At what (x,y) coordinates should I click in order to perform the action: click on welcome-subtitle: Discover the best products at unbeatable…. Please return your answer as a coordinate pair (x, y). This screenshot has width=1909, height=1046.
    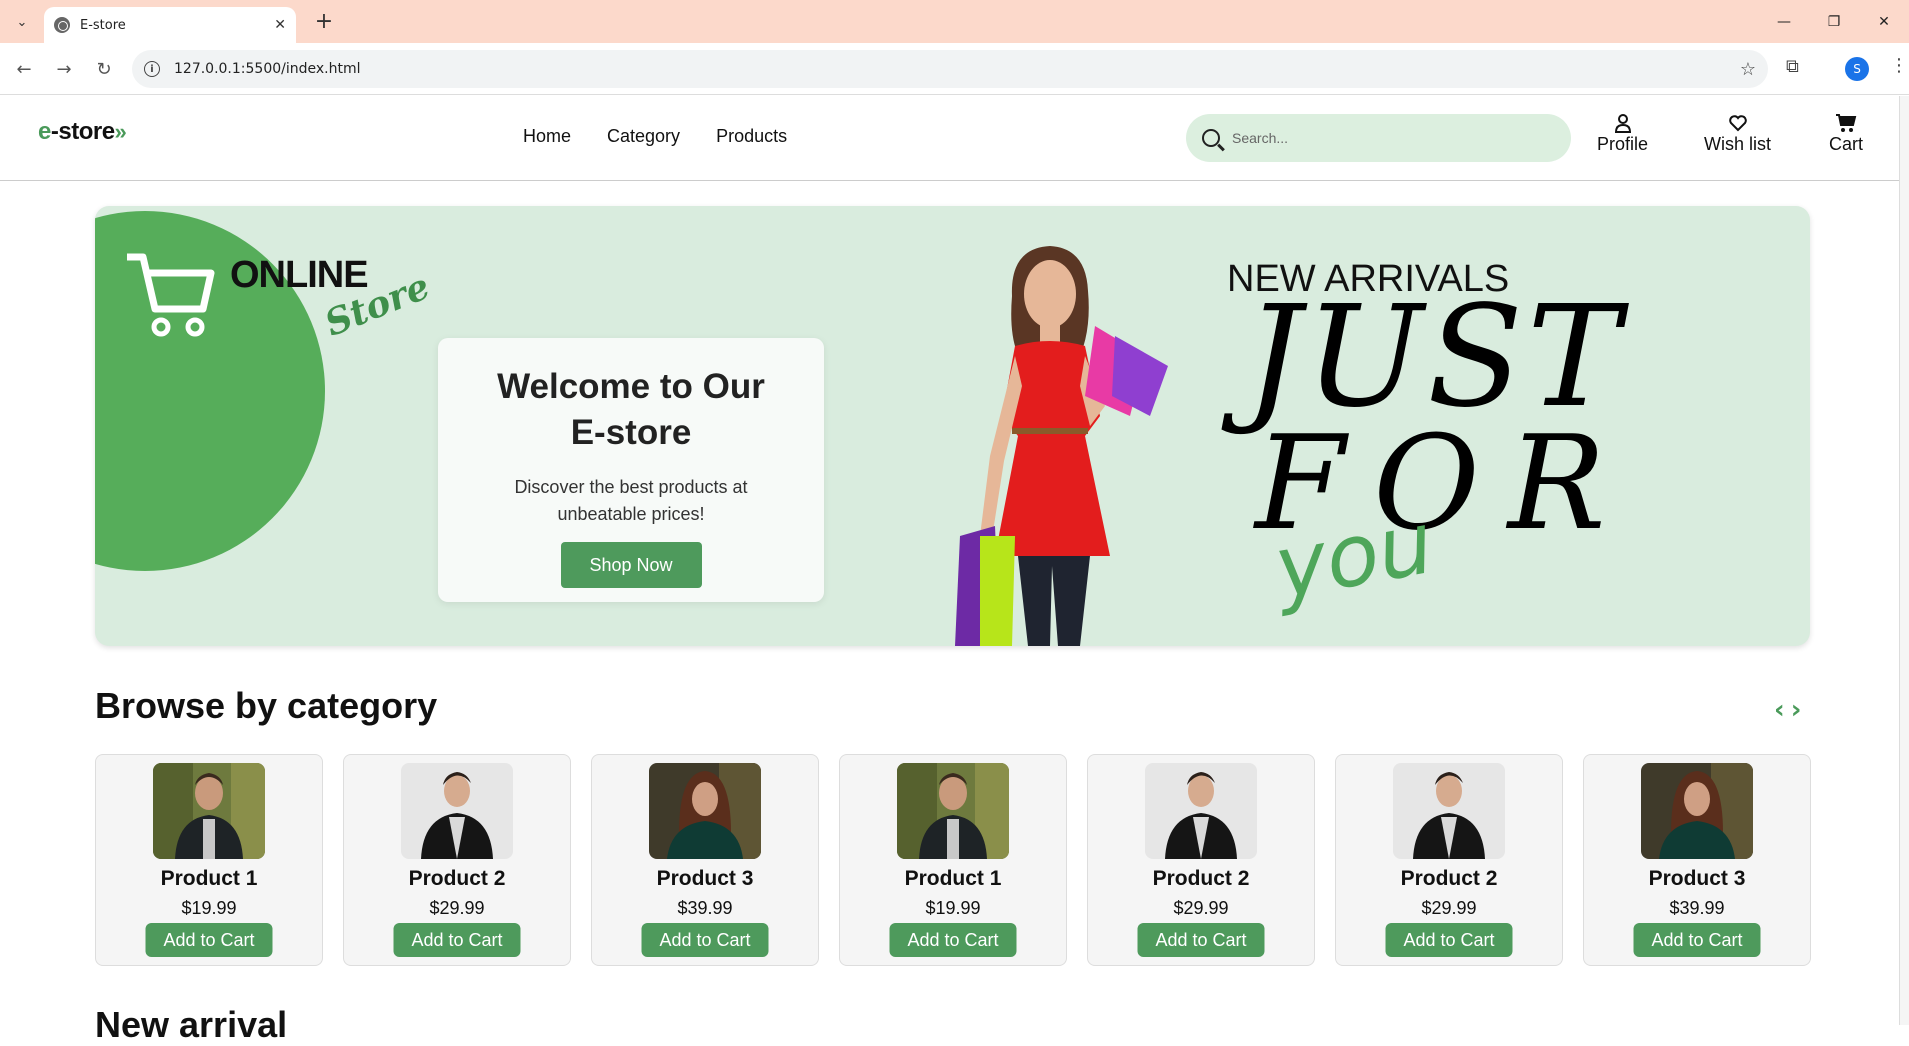
    Looking at the image, I should click on (631, 501).